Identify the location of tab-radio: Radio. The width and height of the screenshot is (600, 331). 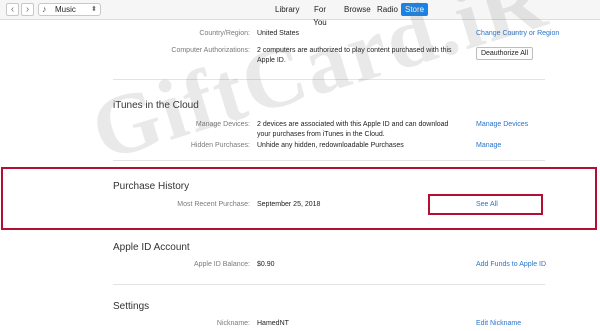
(385, 9).